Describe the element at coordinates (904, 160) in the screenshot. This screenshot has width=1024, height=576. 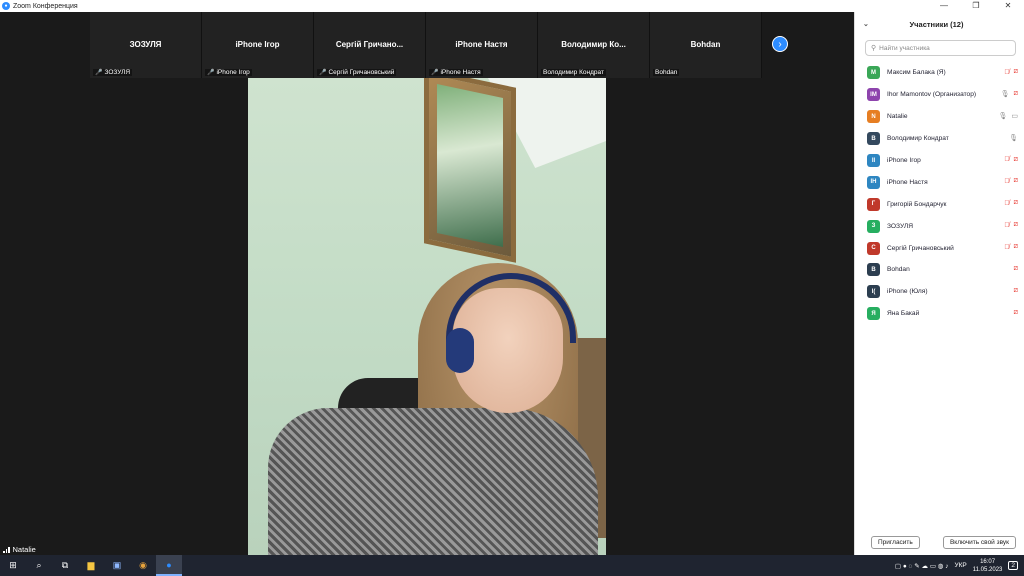
I see `participant-name: iPhone Ігор` at that location.